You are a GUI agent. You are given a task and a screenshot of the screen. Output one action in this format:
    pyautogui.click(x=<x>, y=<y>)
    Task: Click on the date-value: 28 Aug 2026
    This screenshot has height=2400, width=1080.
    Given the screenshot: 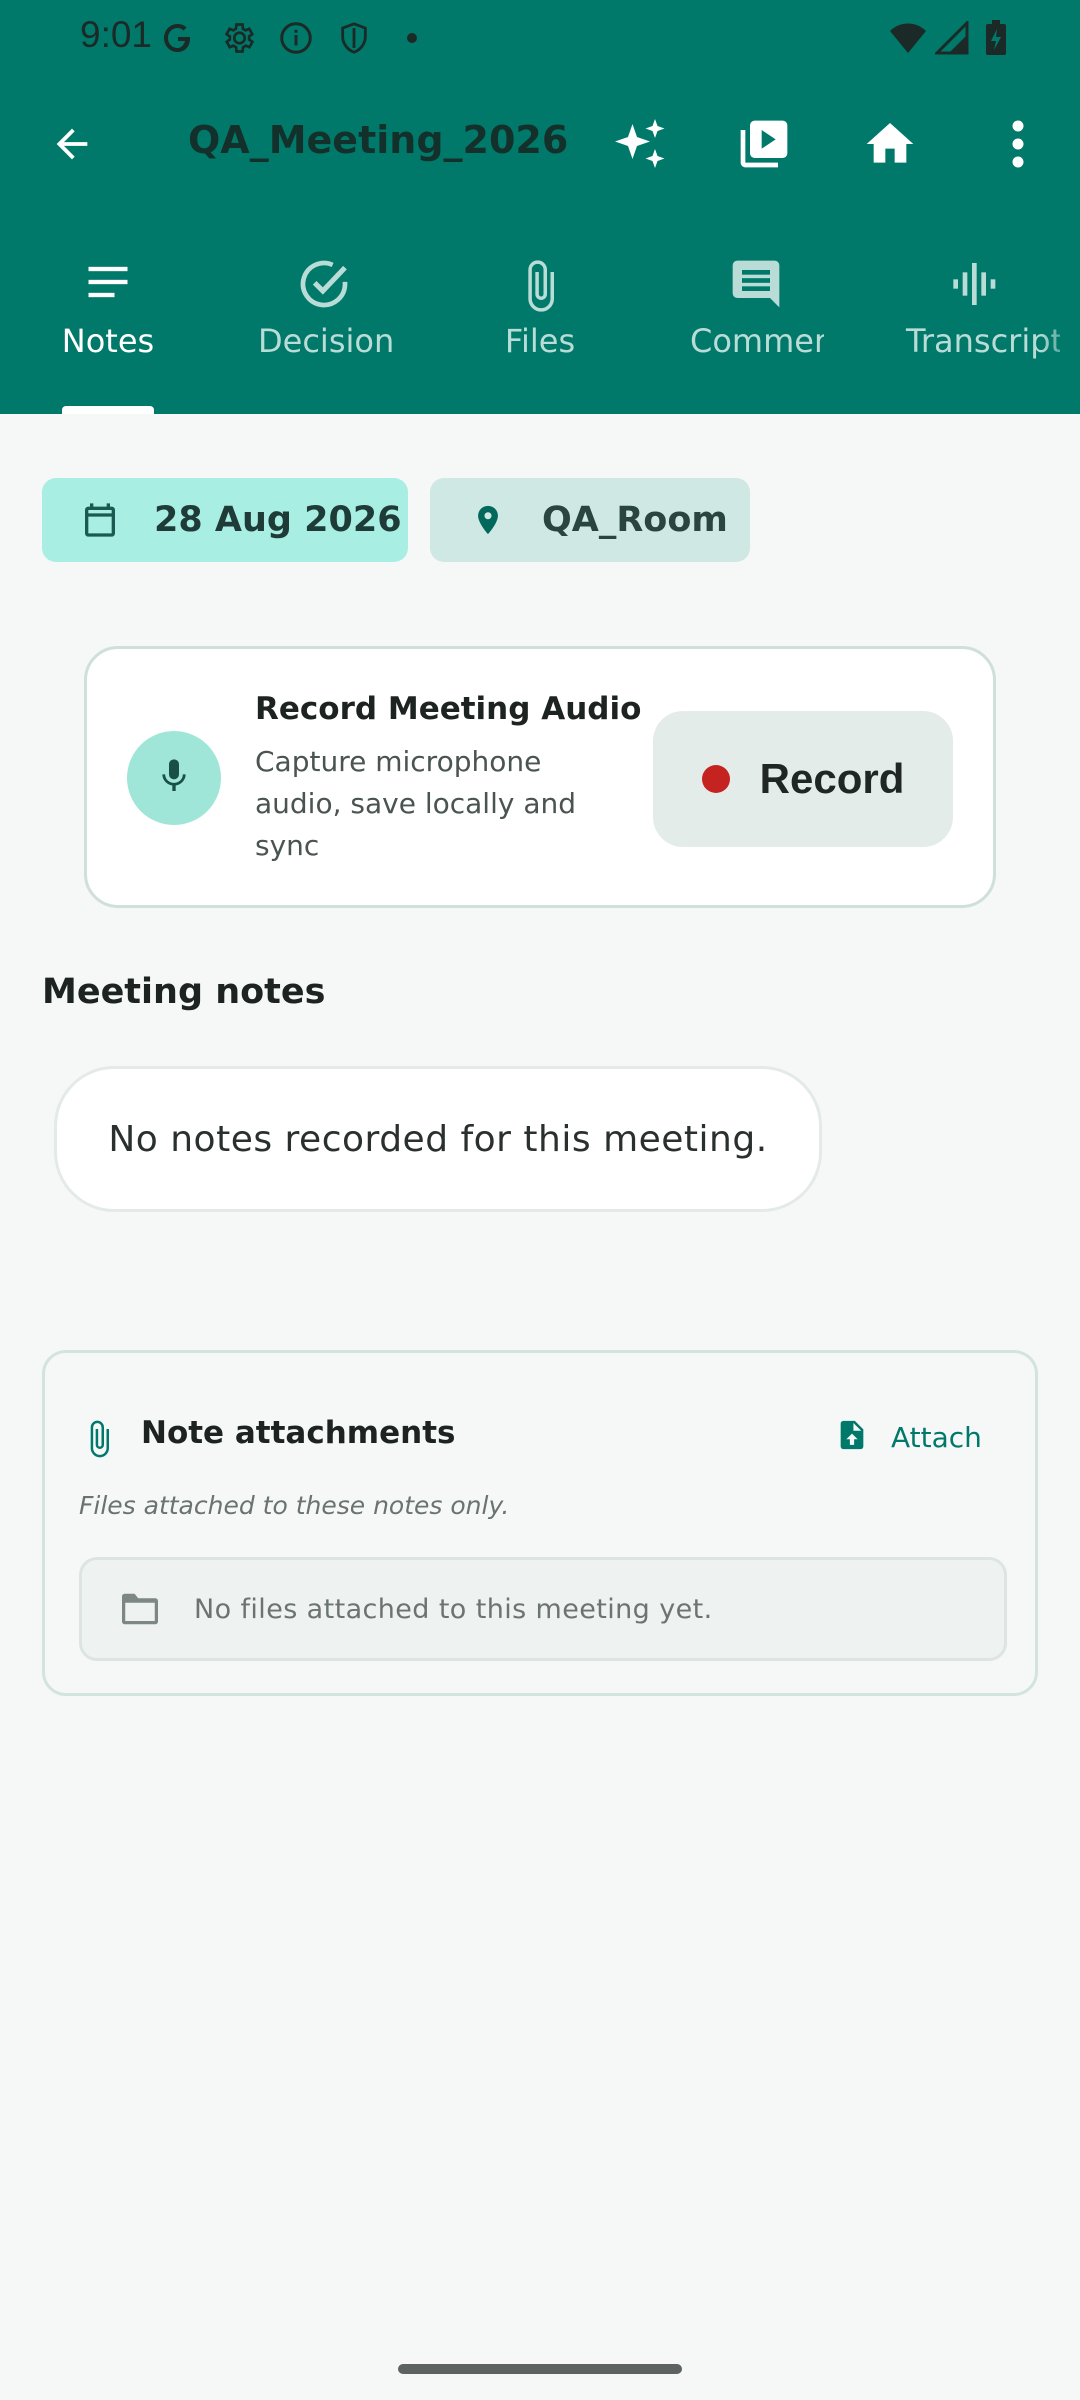 What is the action you would take?
    pyautogui.click(x=278, y=520)
    